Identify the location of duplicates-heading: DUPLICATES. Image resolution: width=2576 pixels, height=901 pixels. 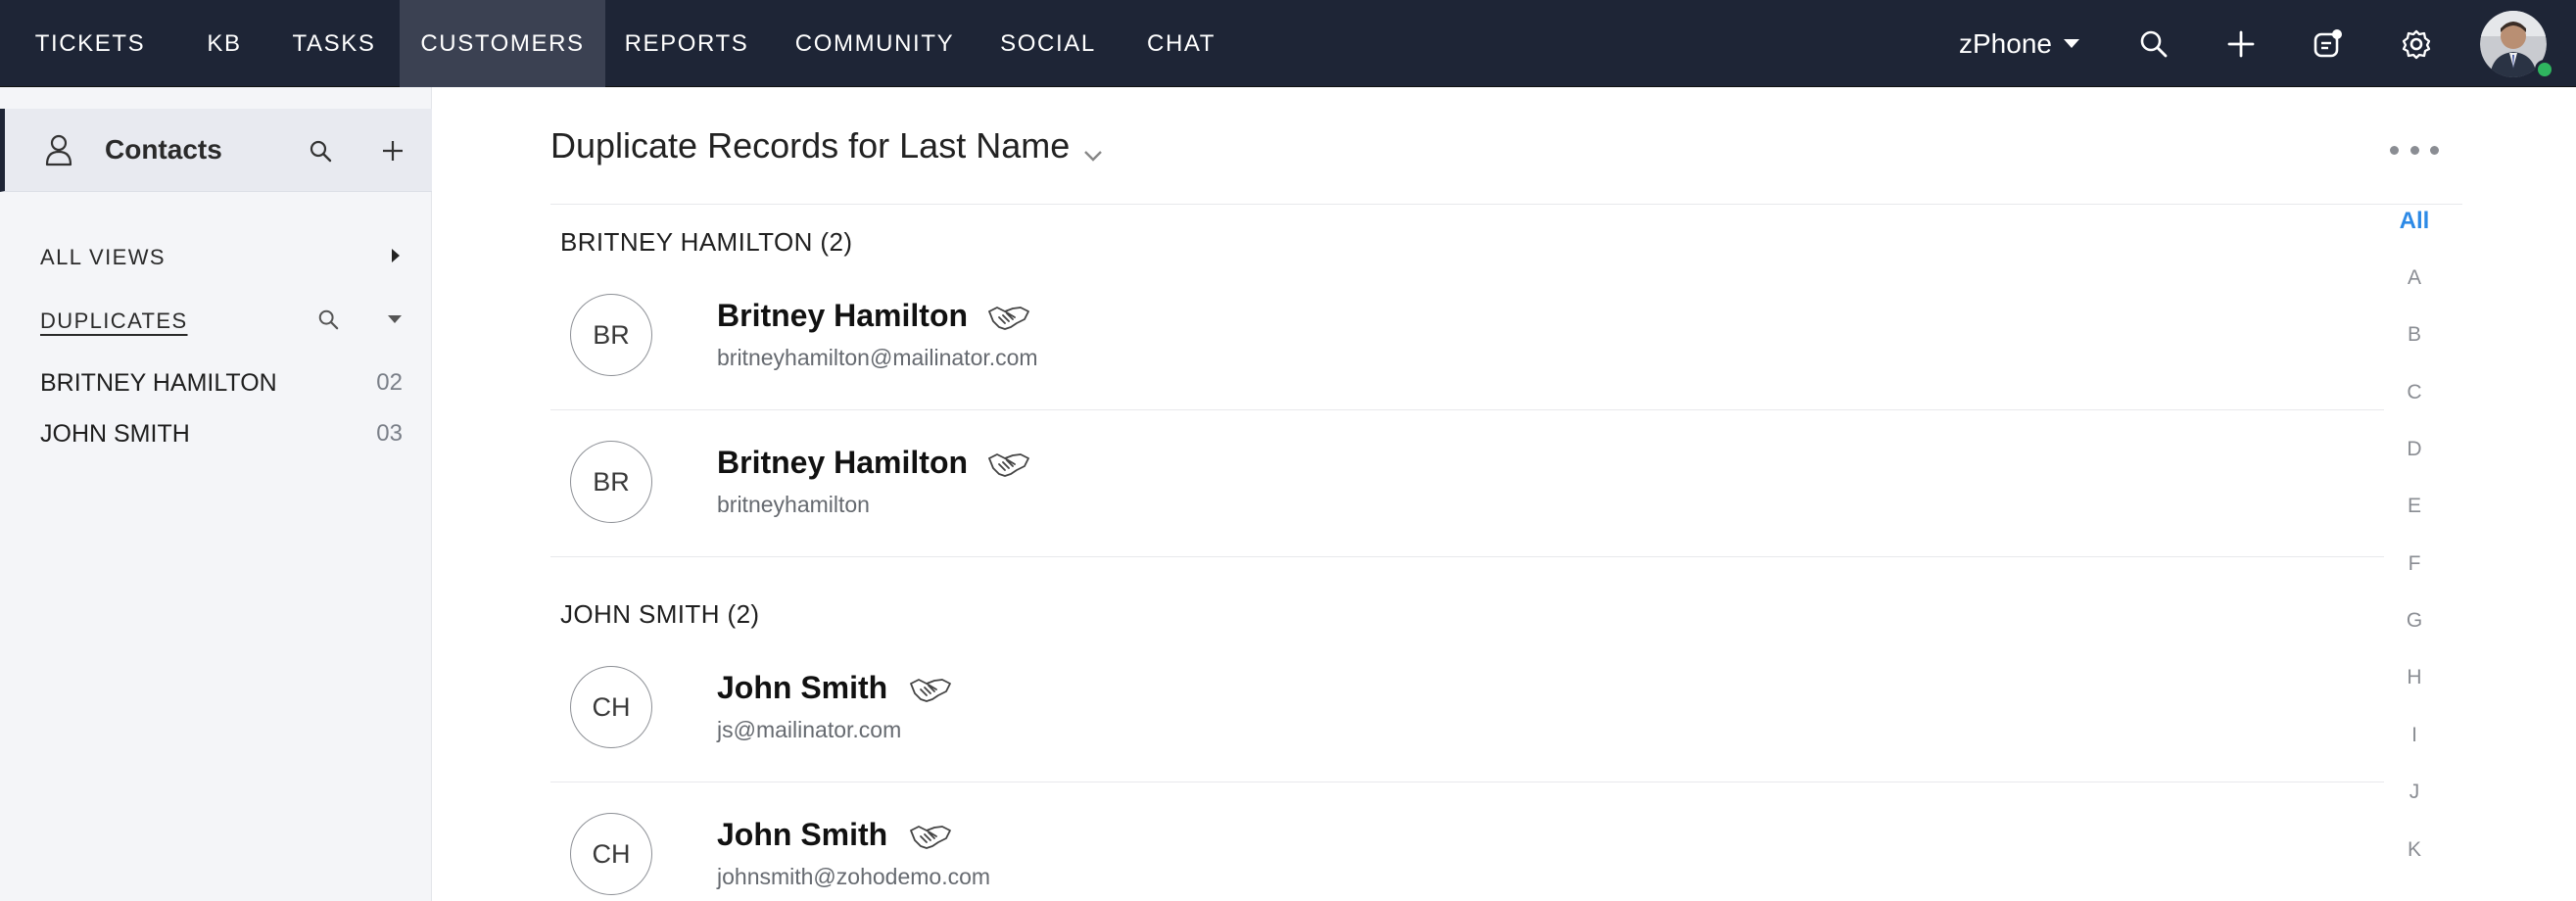
(114, 321).